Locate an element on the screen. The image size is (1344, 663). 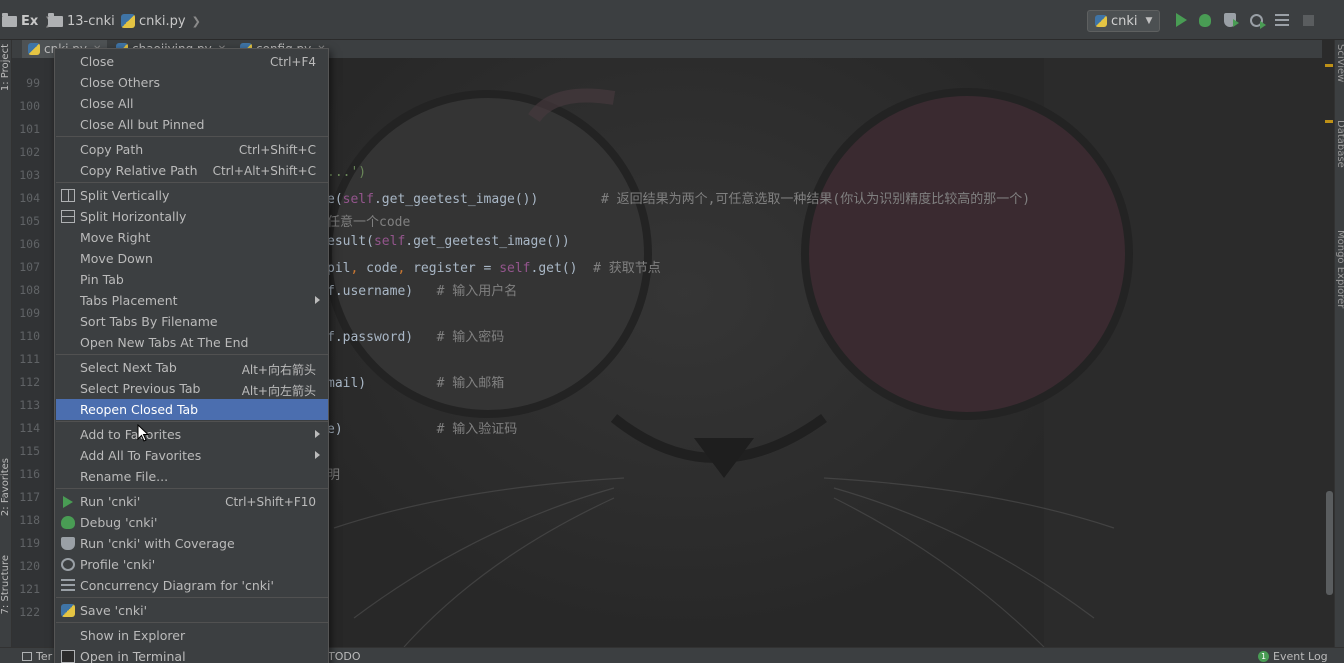
menu-item-label: Copy Relative Path is located at coordinates (139, 170).